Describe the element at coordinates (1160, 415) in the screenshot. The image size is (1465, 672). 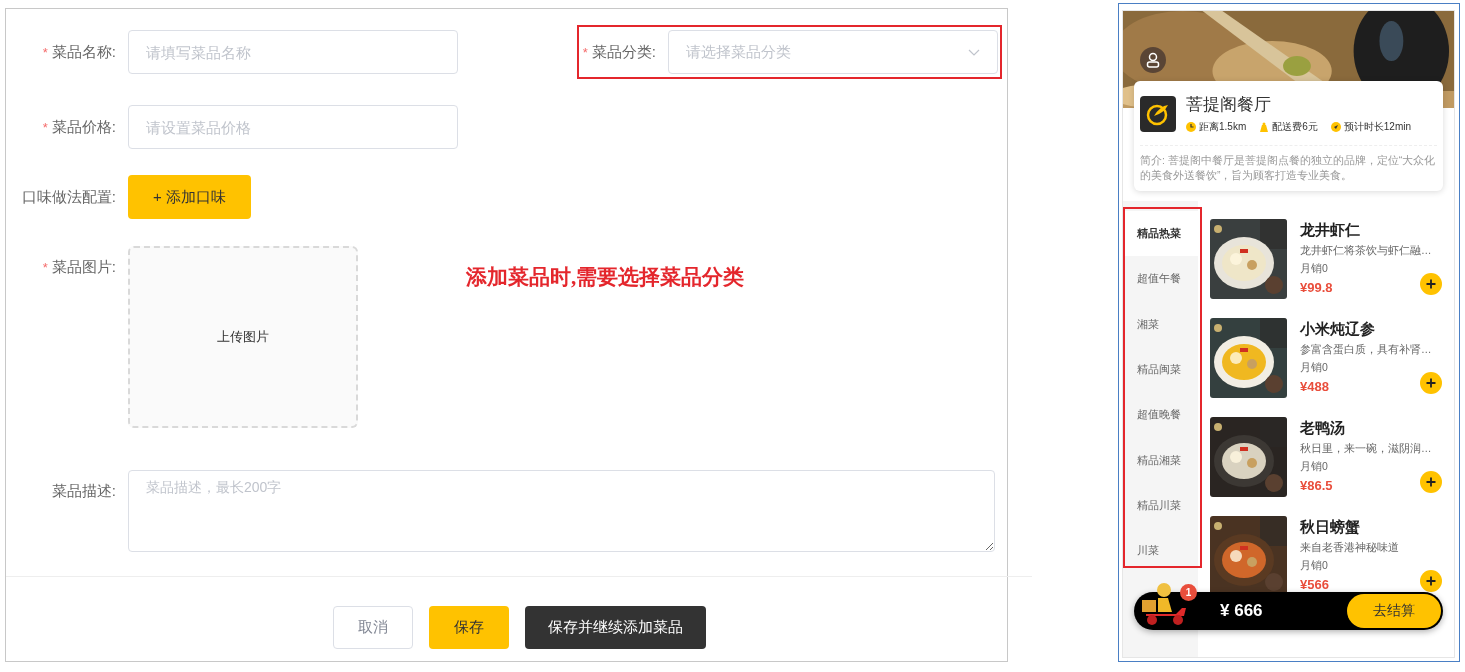
I see `category-item: 超值晚餐` at that location.